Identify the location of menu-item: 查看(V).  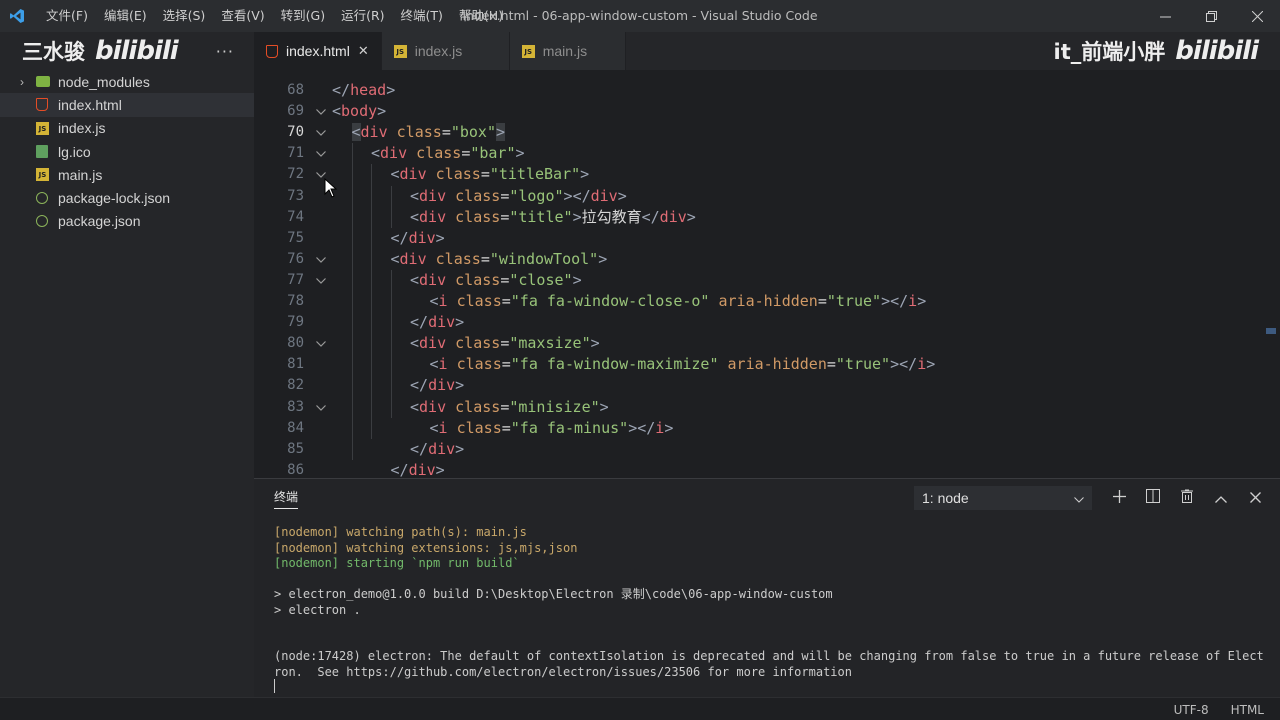
(242, 16).